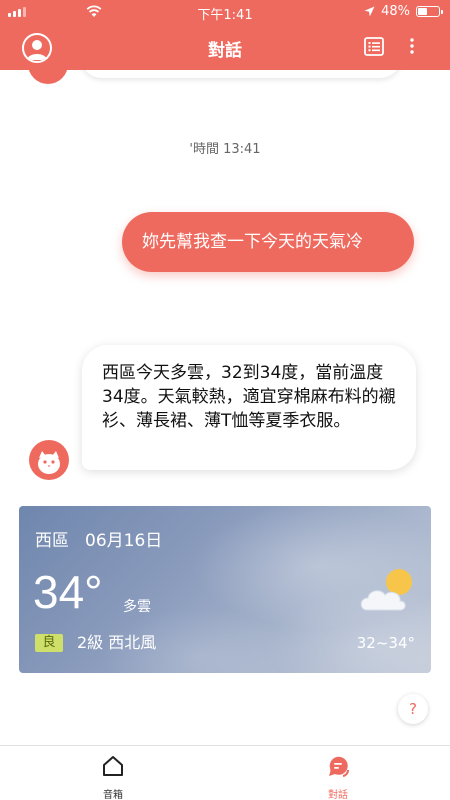 Image resolution: width=450 pixels, height=800 pixels. I want to click on battery-percent: 48%, so click(395, 11).